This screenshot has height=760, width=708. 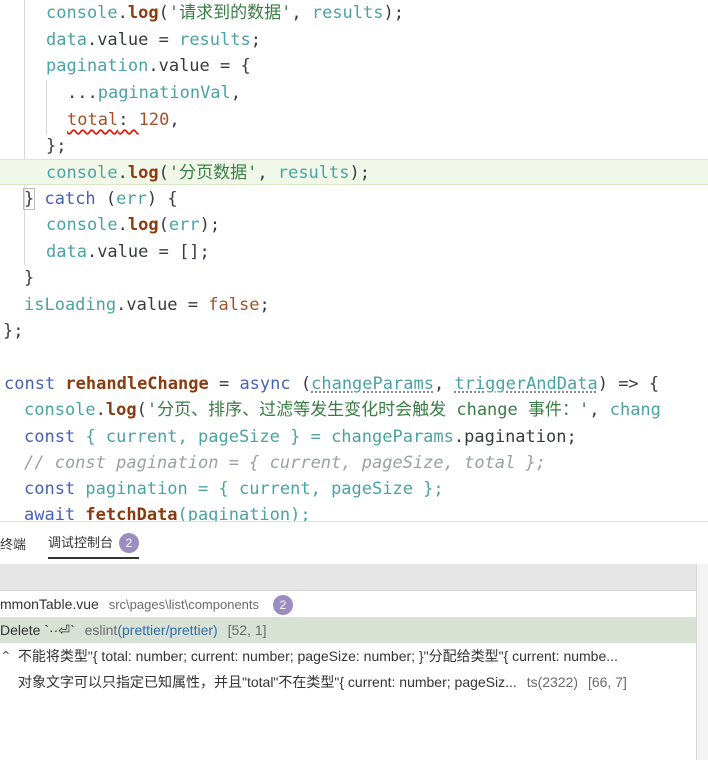 What do you see at coordinates (164, 93) in the screenshot?
I see `token: paginationVal` at bounding box center [164, 93].